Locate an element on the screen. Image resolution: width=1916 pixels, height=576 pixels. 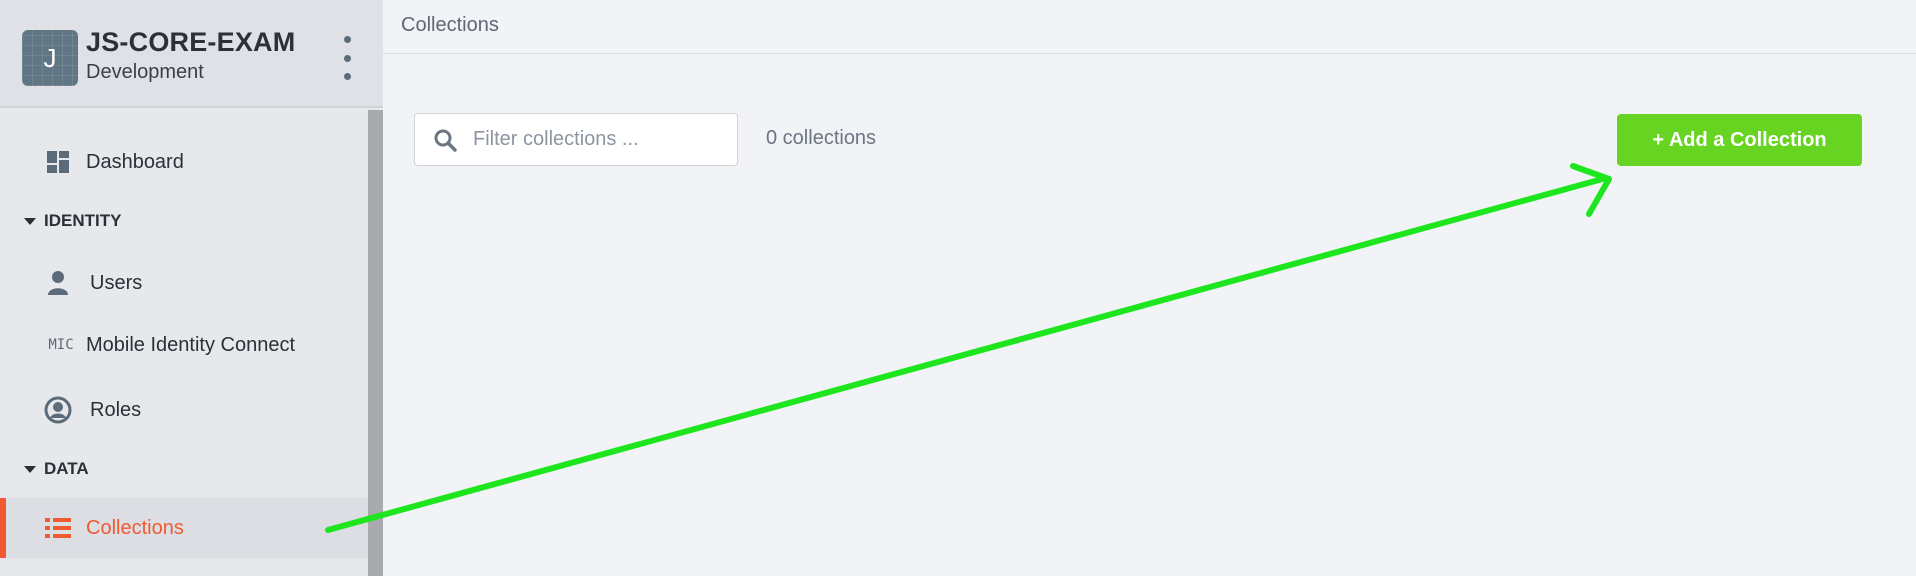
kebab-menu-icon is located at coordinates (347, 58).